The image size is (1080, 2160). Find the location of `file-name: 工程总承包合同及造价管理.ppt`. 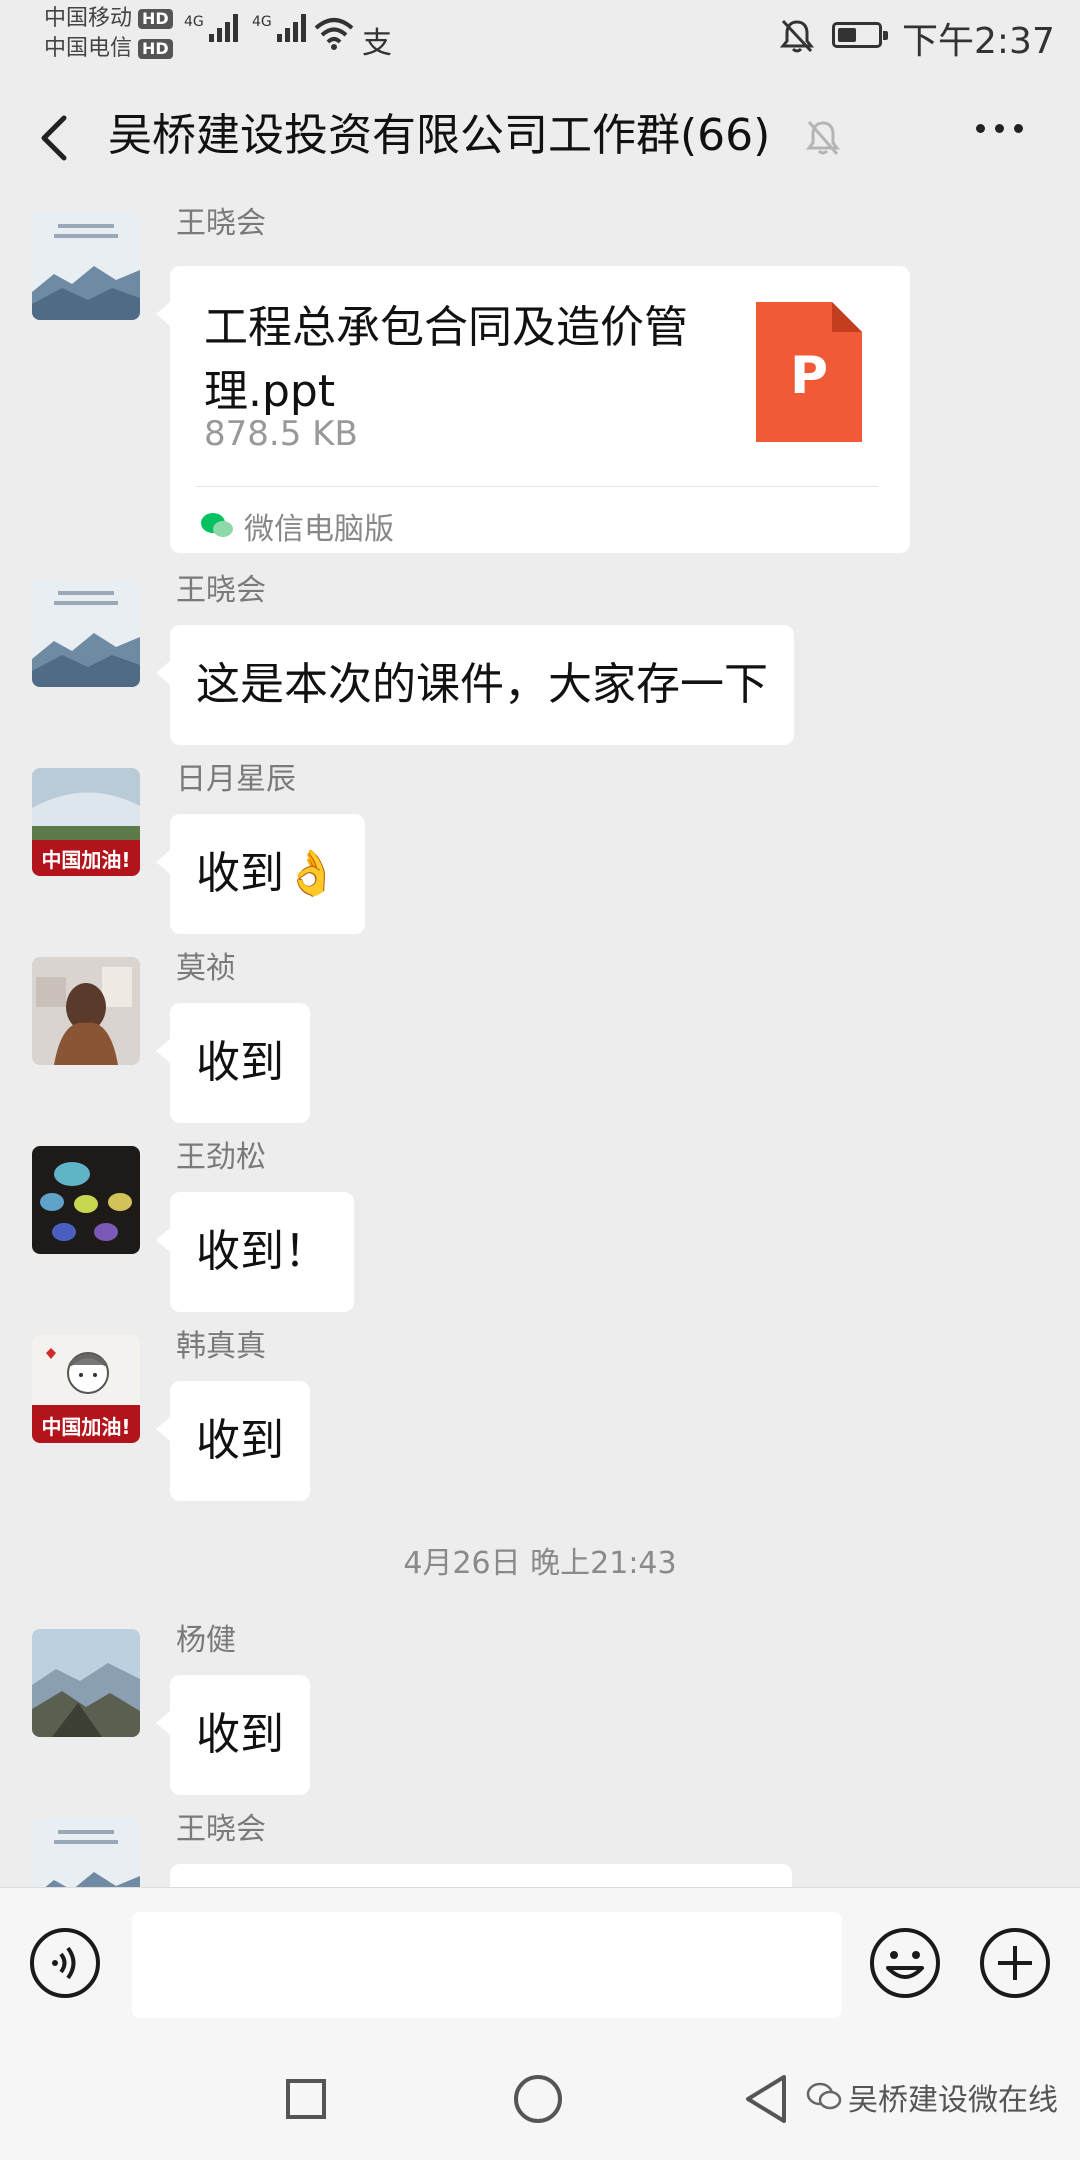

file-name: 工程总承包合同及造价管理.ppt is located at coordinates (446, 359).